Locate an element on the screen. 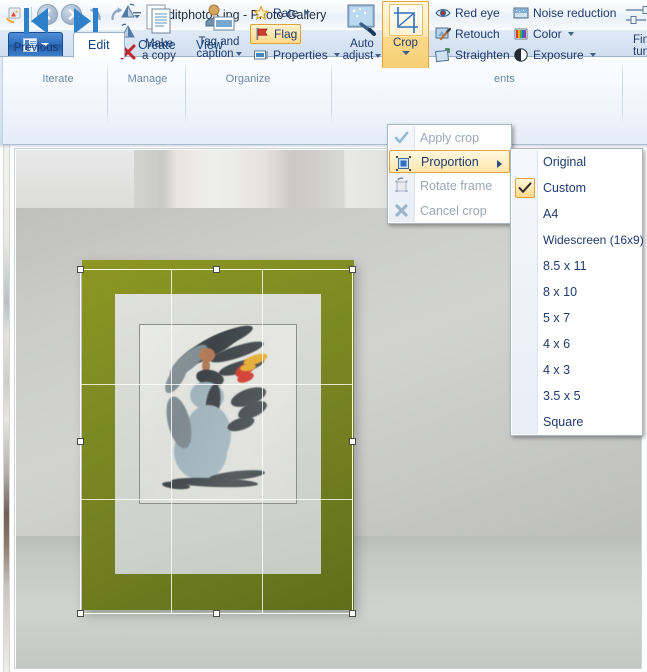  menu-item-apply-crop-label: Apply crop is located at coordinates (450, 137).